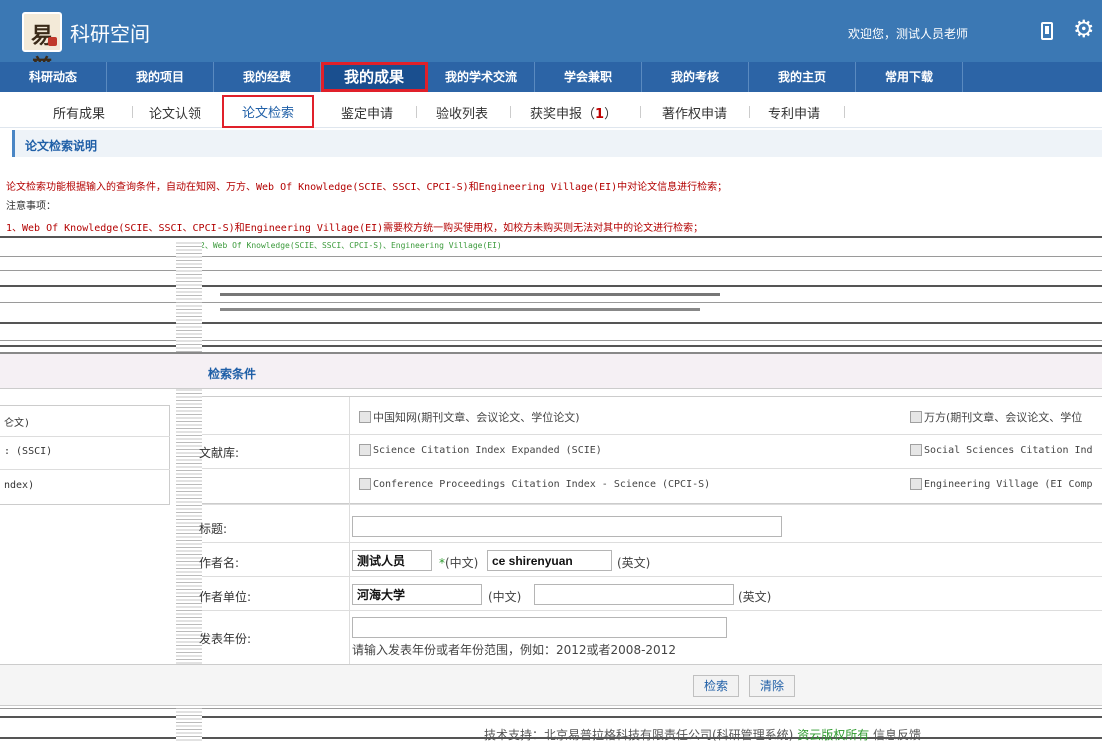 The image size is (1102, 742). Describe the element at coordinates (600, 114) in the screenshot. I see `award-count-badge: 1` at that location.